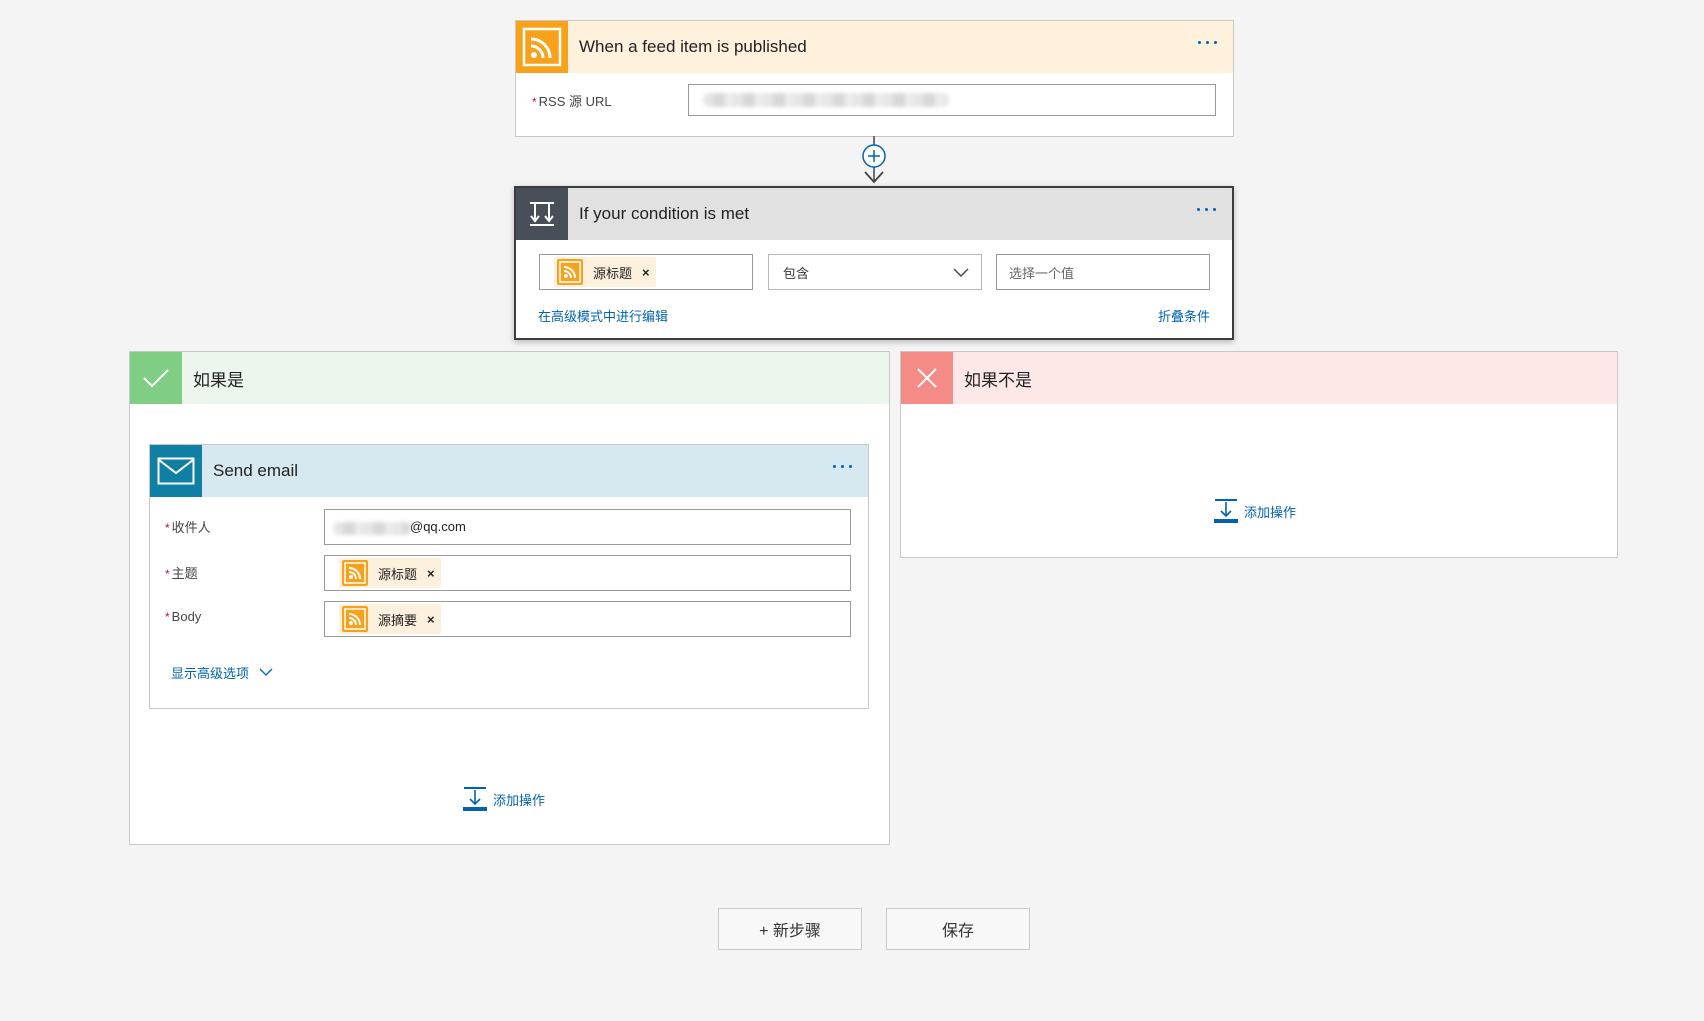  What do you see at coordinates (188, 527) in the screenshot?
I see `to-label: * 收件人` at bounding box center [188, 527].